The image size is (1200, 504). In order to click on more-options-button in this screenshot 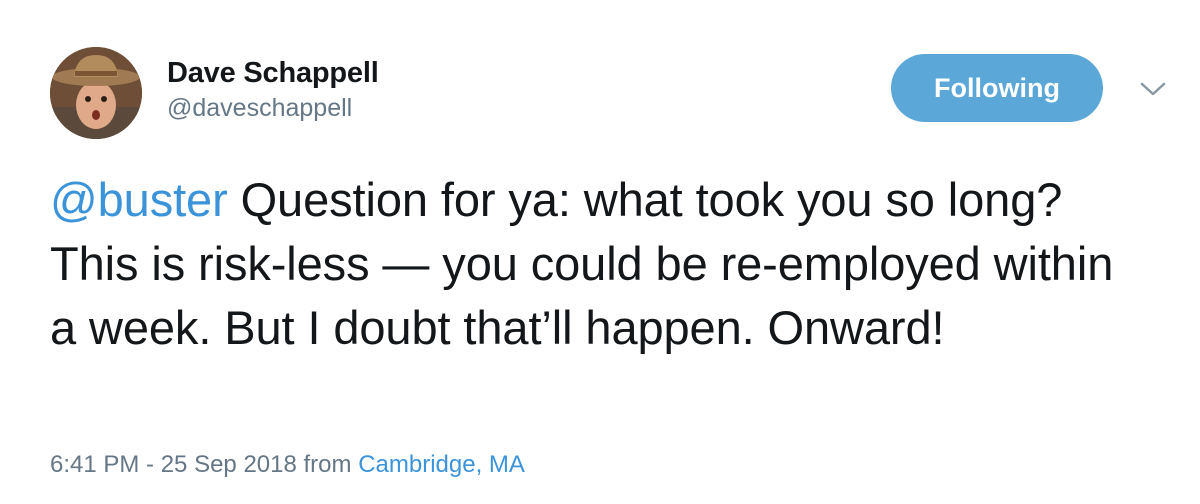, I will do `click(1153, 89)`.